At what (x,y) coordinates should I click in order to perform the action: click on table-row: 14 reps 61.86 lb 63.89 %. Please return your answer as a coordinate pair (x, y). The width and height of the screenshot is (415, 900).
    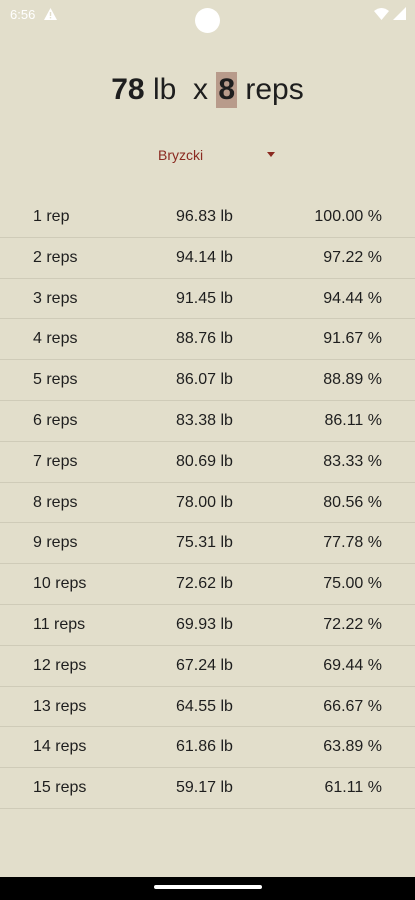
    Looking at the image, I should click on (207, 748).